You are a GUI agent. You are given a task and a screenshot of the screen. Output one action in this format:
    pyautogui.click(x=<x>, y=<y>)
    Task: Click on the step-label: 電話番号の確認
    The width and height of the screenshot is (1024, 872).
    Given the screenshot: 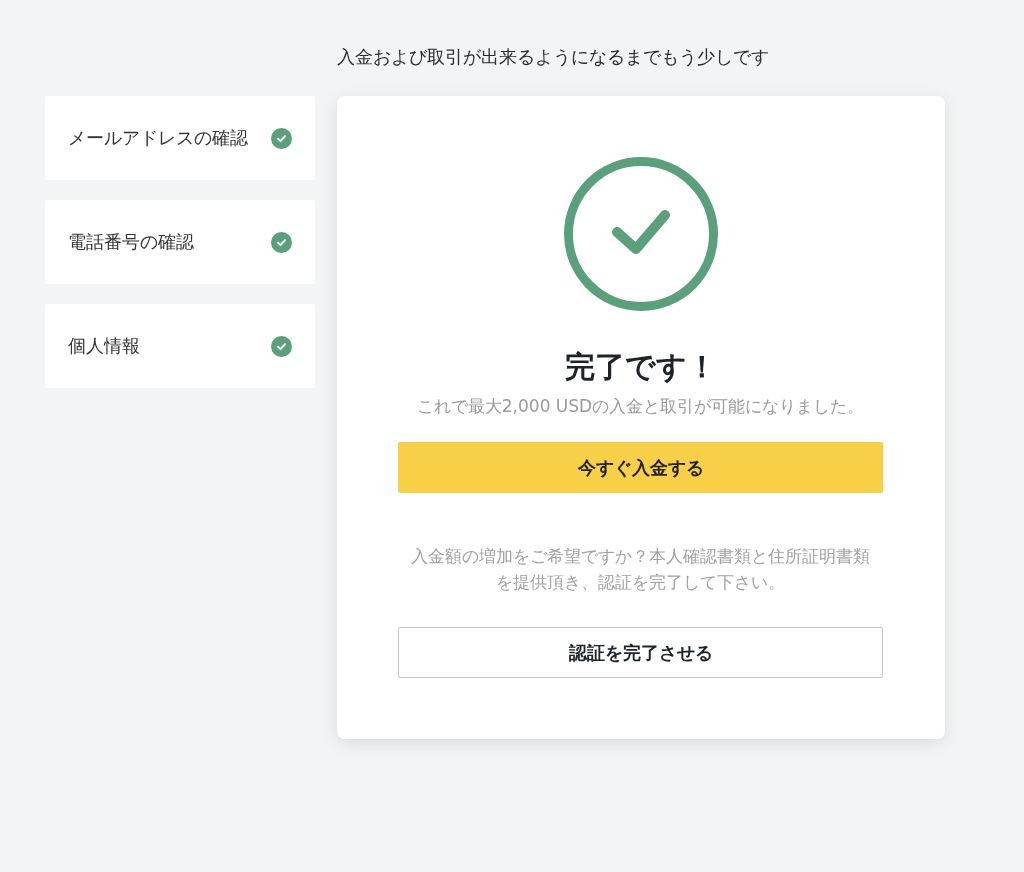 What is the action you would take?
    pyautogui.click(x=131, y=242)
    